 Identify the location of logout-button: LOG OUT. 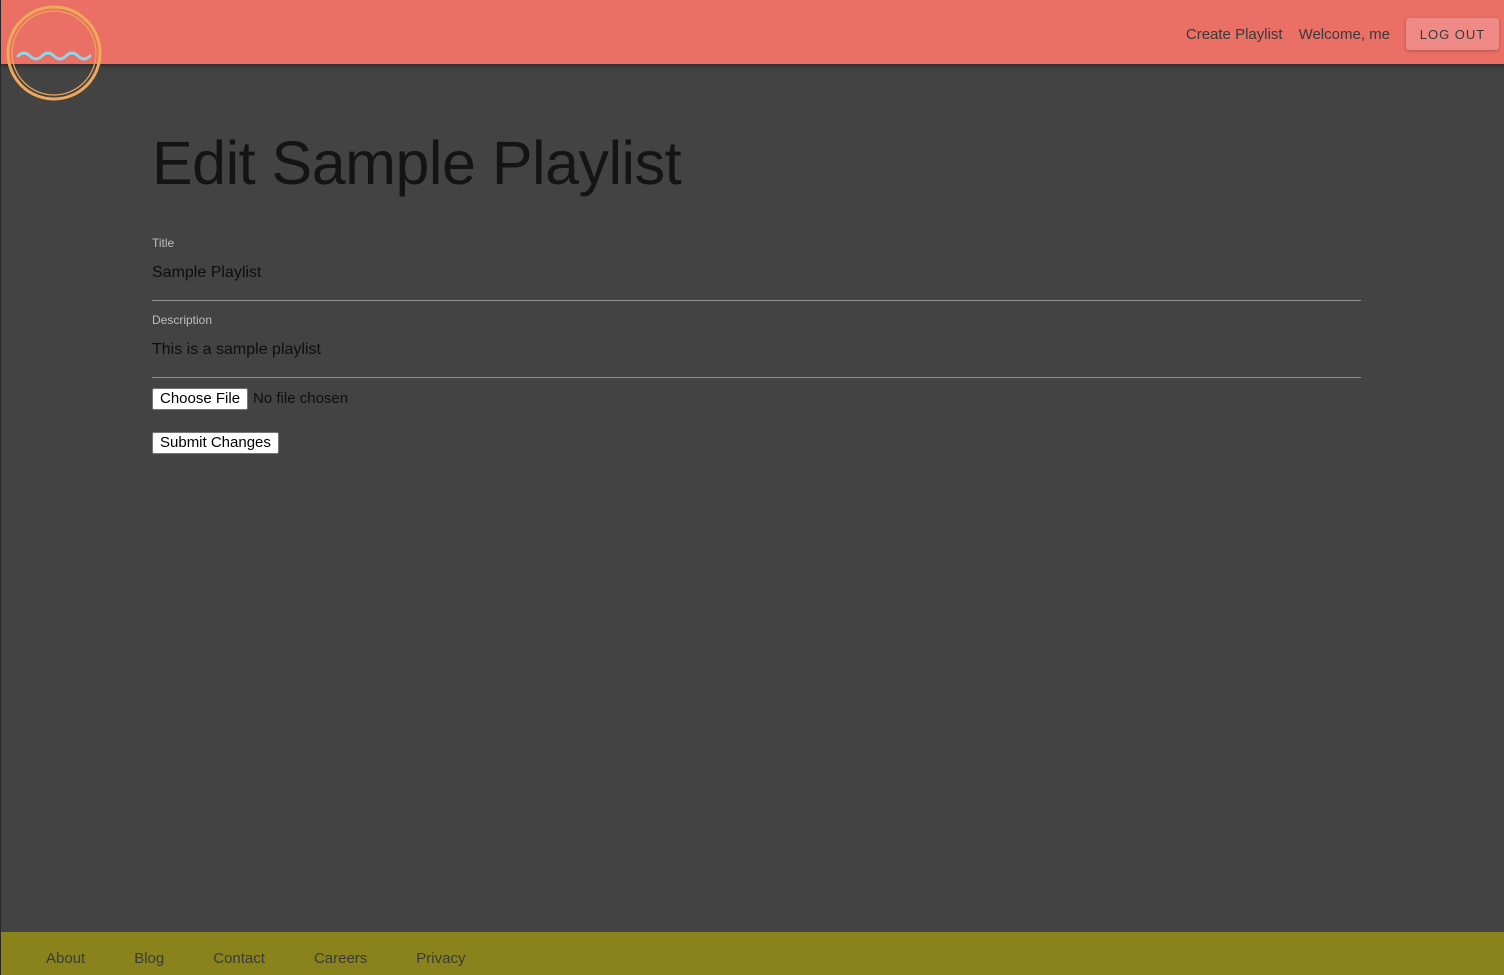
(1452, 34).